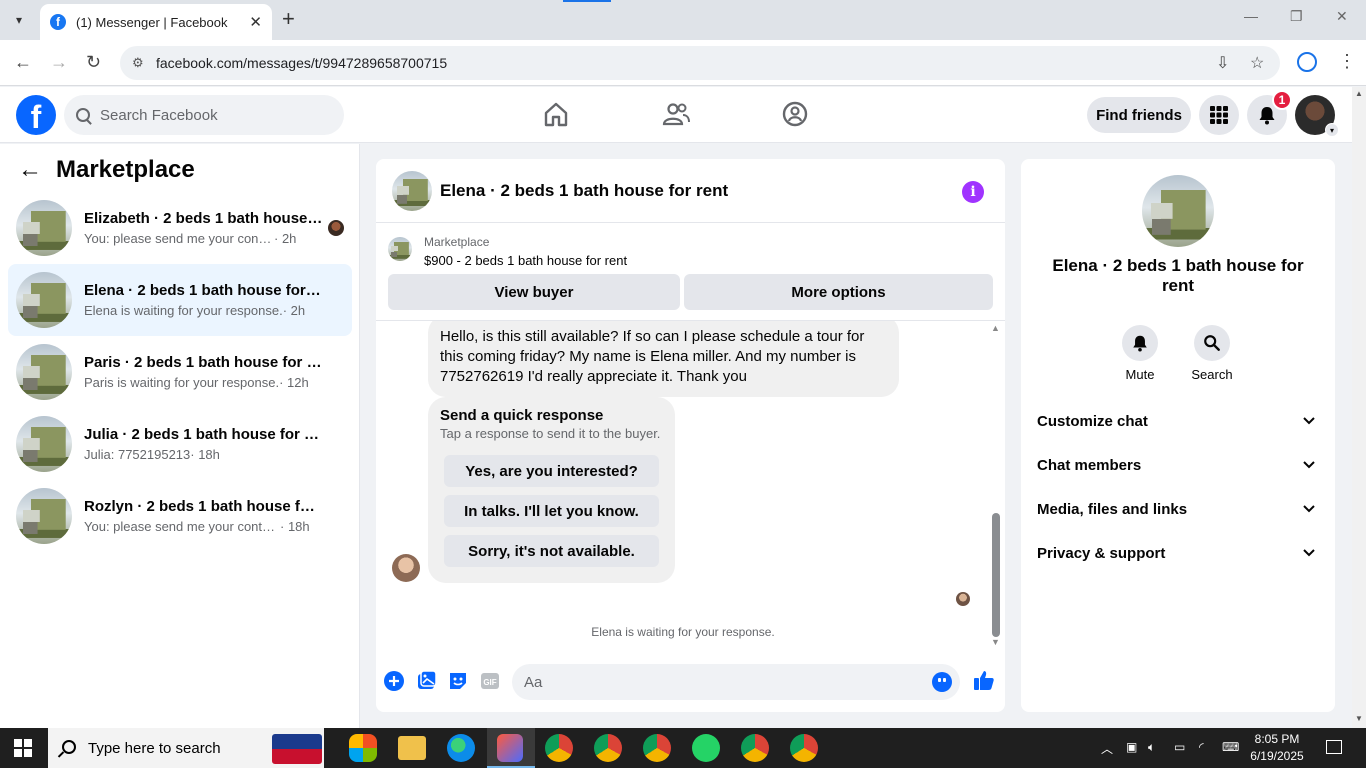 This screenshot has width=1366, height=768. I want to click on more-options-button: More options, so click(838, 292).